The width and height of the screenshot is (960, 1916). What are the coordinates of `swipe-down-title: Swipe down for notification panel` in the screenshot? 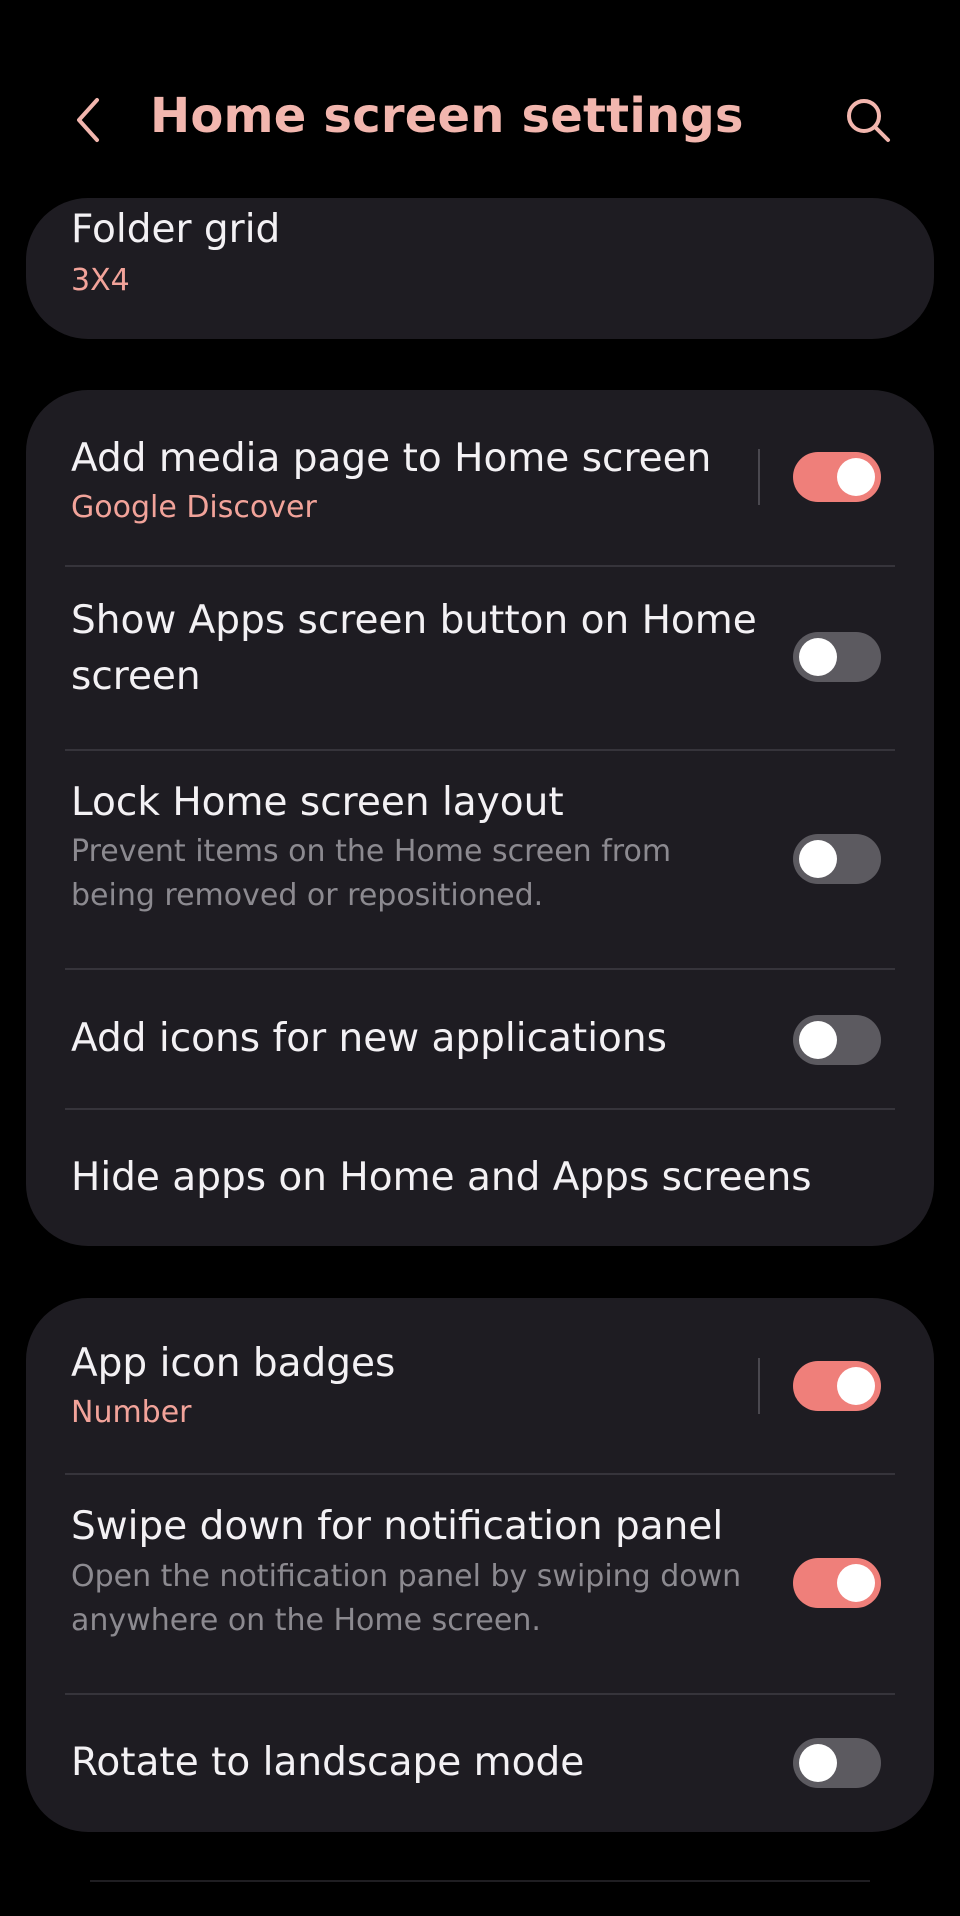 It's located at (397, 1526).